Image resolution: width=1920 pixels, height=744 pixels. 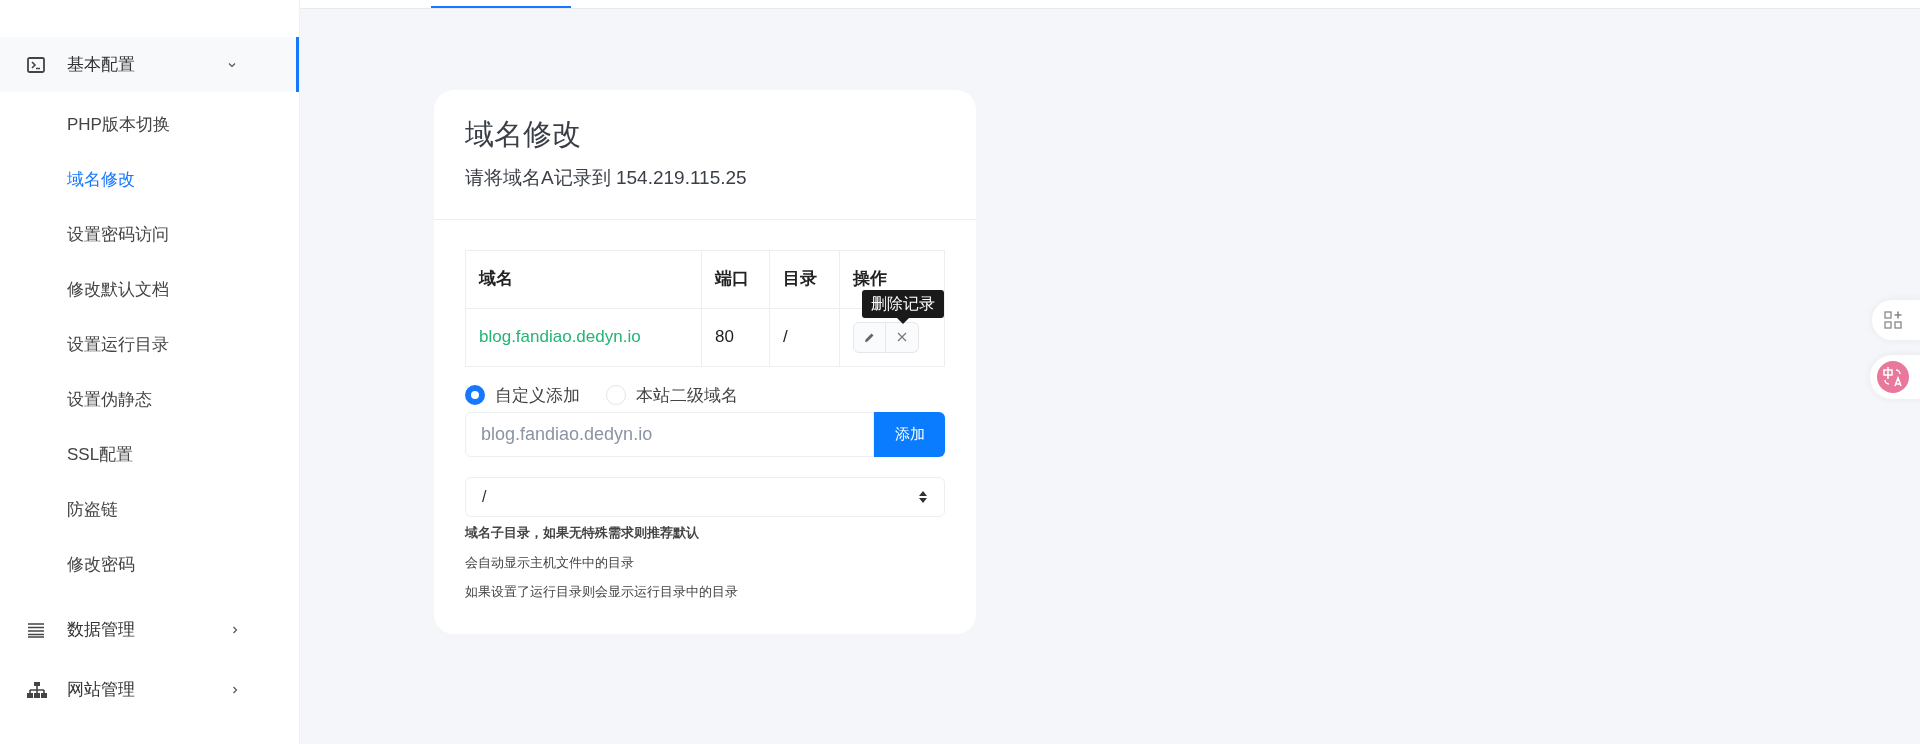 I want to click on add-button: 添加, so click(x=909, y=434).